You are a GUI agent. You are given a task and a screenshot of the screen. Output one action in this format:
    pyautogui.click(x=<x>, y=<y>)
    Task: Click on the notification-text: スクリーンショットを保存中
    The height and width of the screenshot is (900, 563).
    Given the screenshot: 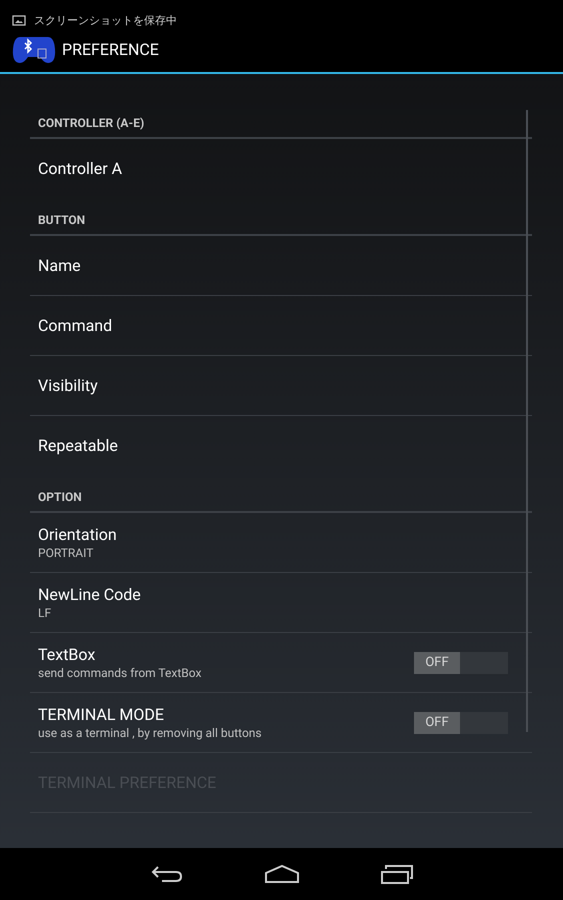 What is the action you would take?
    pyautogui.click(x=105, y=20)
    